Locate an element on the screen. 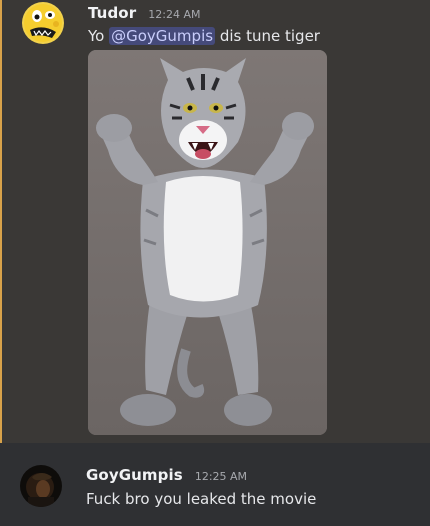  message-header: GoyGumpis 12:25 AM is located at coordinates (166, 474).